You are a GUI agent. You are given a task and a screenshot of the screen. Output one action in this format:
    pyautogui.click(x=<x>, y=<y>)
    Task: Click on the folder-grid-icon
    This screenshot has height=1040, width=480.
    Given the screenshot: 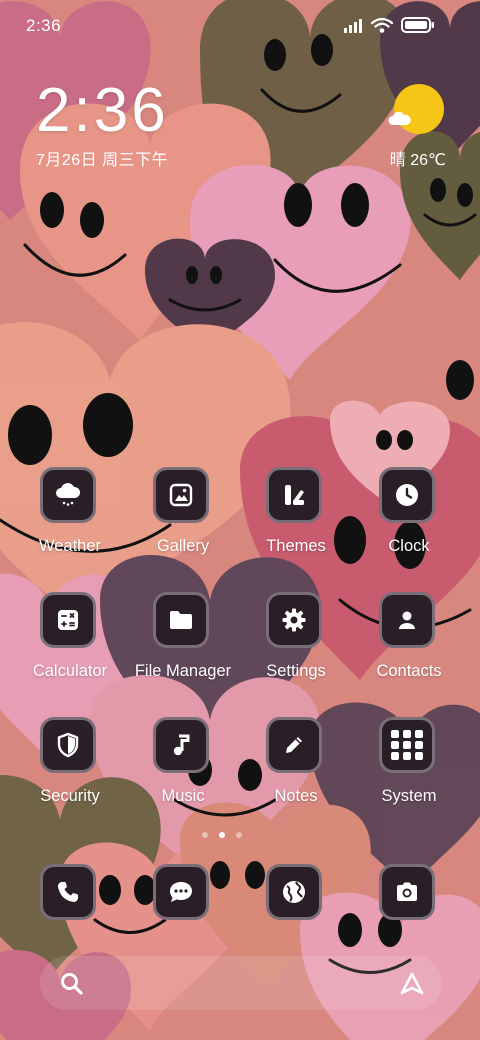 What is the action you would take?
    pyautogui.click(x=407, y=745)
    